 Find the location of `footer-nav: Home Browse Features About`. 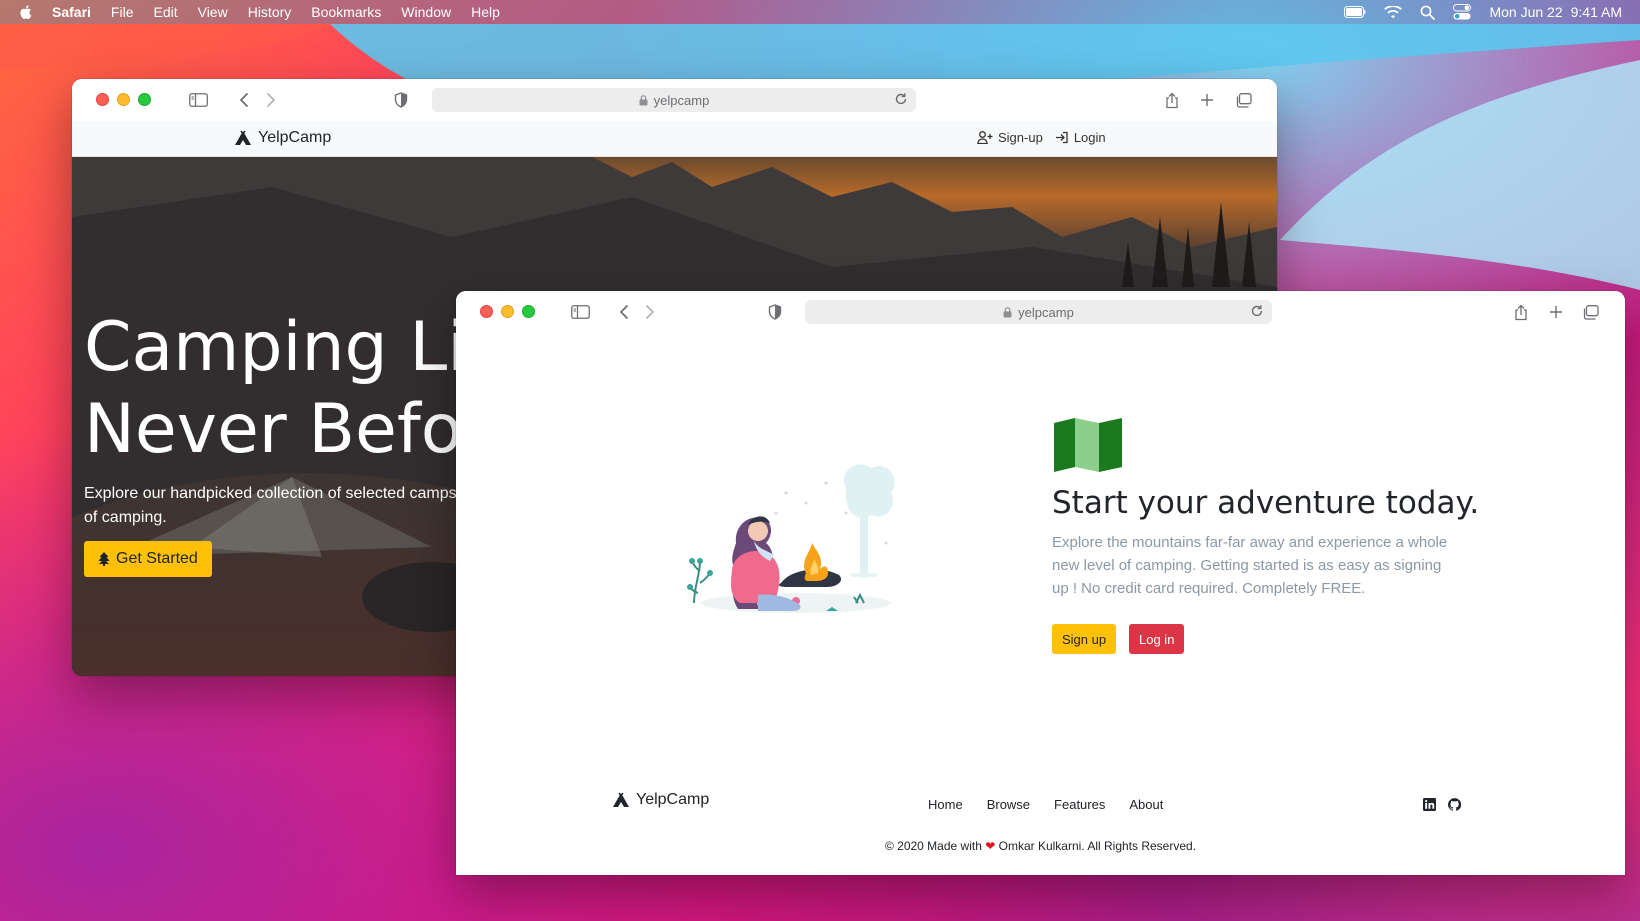

footer-nav: Home Browse Features About is located at coordinates (1045, 804).